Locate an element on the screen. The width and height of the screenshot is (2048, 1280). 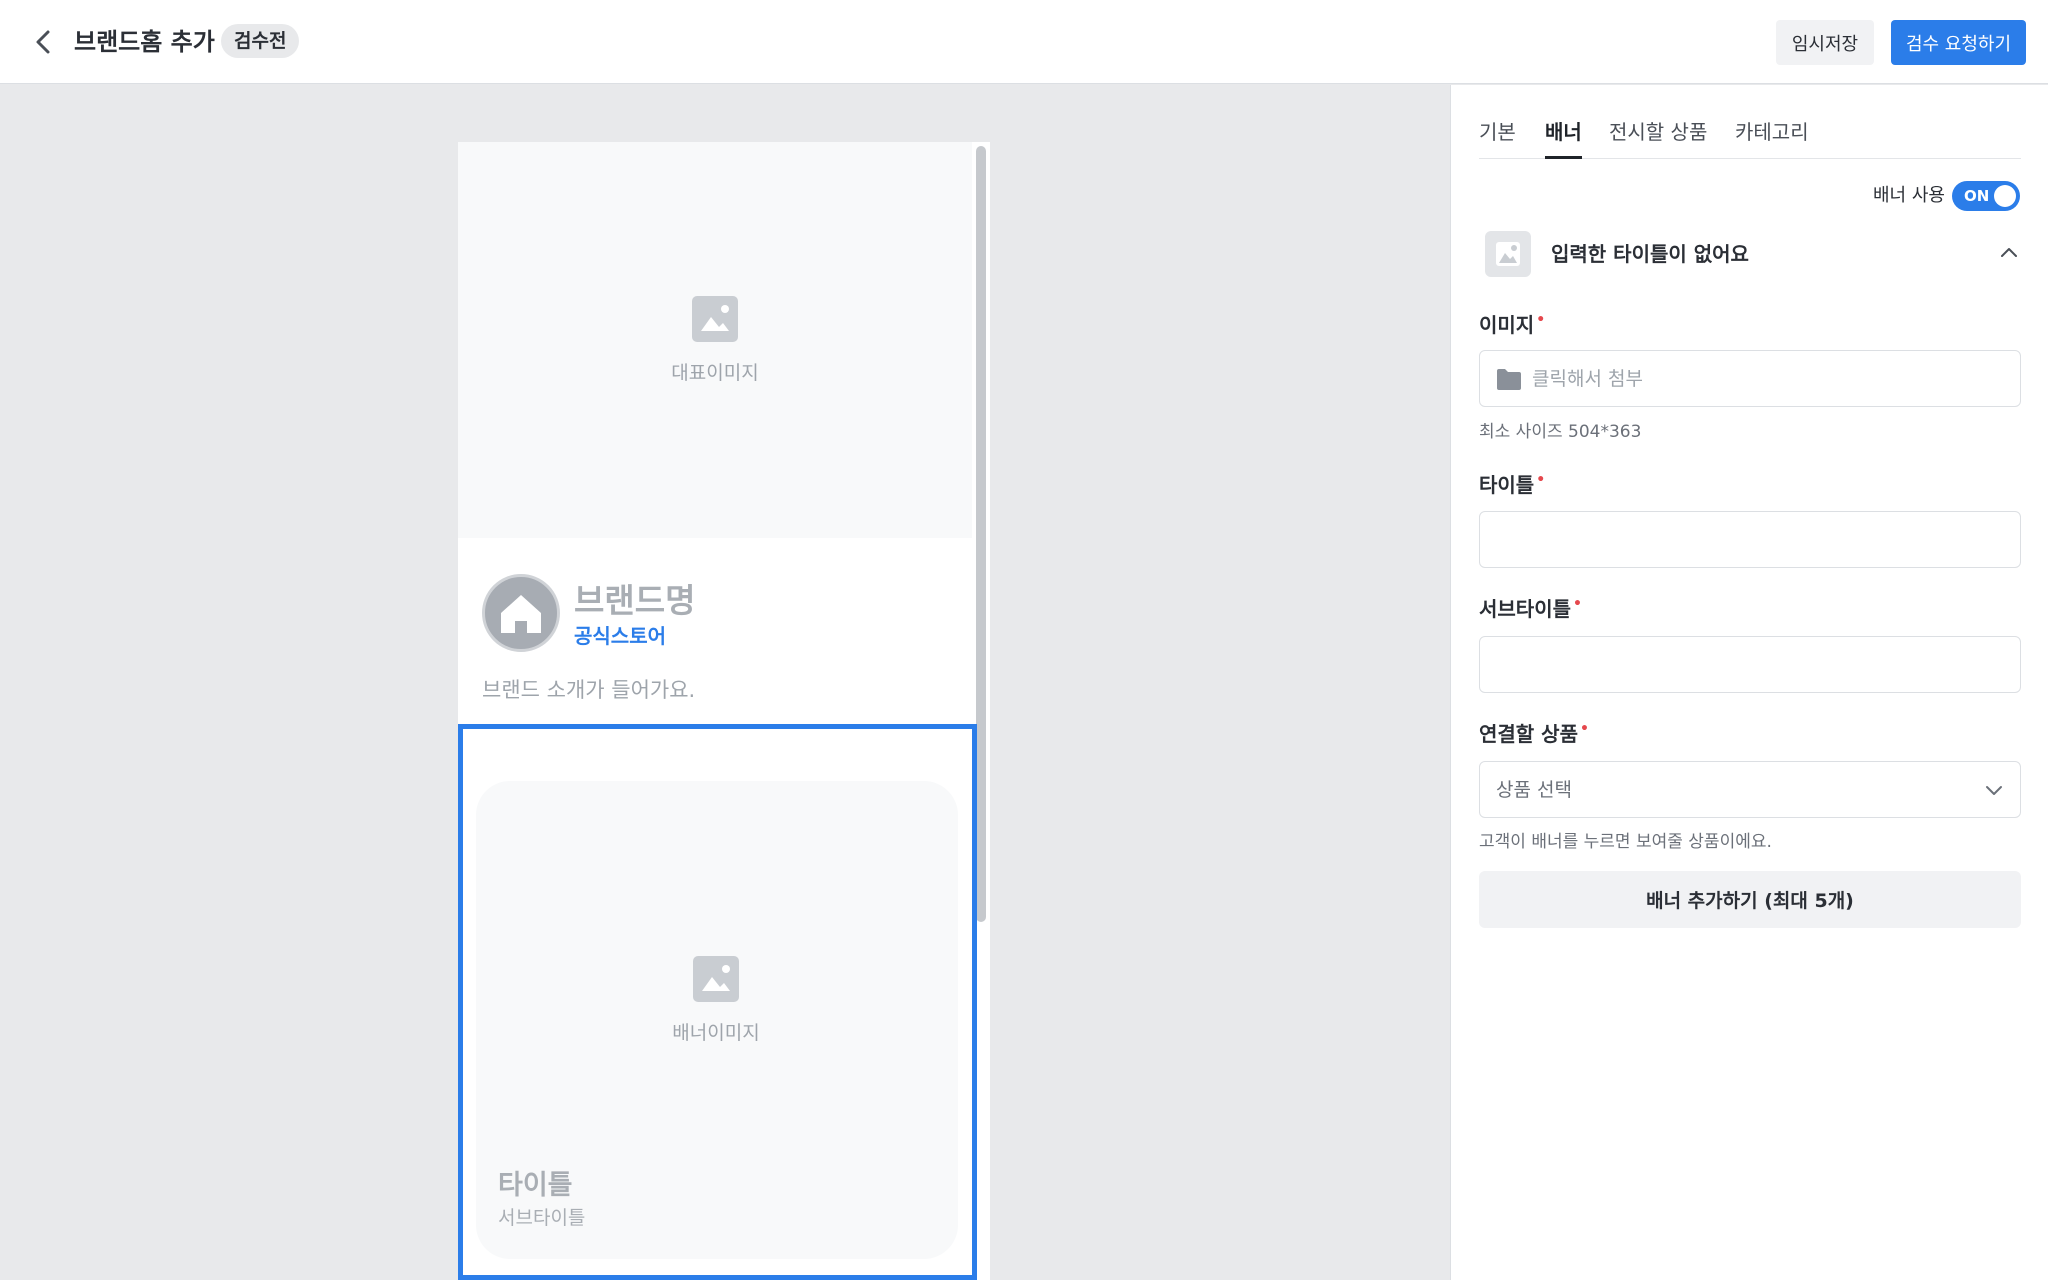
toggle-knob is located at coordinates (2005, 196).